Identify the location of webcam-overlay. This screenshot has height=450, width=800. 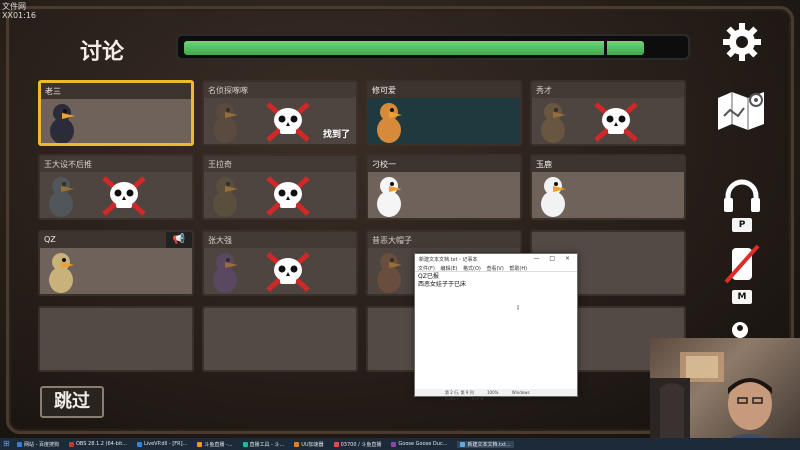
(725, 394).